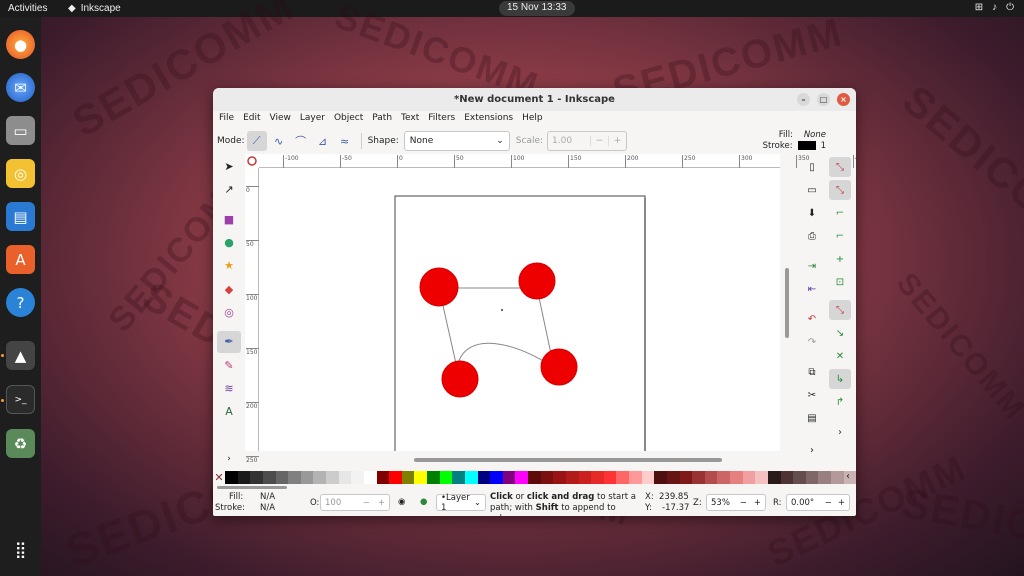 The height and width of the screenshot is (576, 1024). I want to click on menu-extensions: Extensions, so click(488, 120).